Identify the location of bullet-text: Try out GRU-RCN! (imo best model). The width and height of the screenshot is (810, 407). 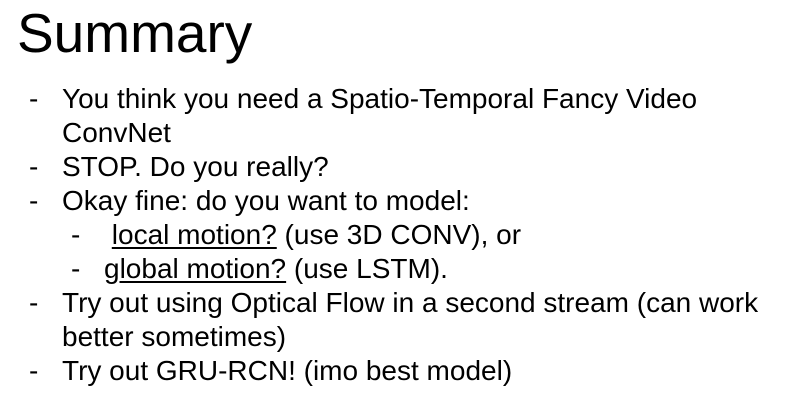
(287, 370).